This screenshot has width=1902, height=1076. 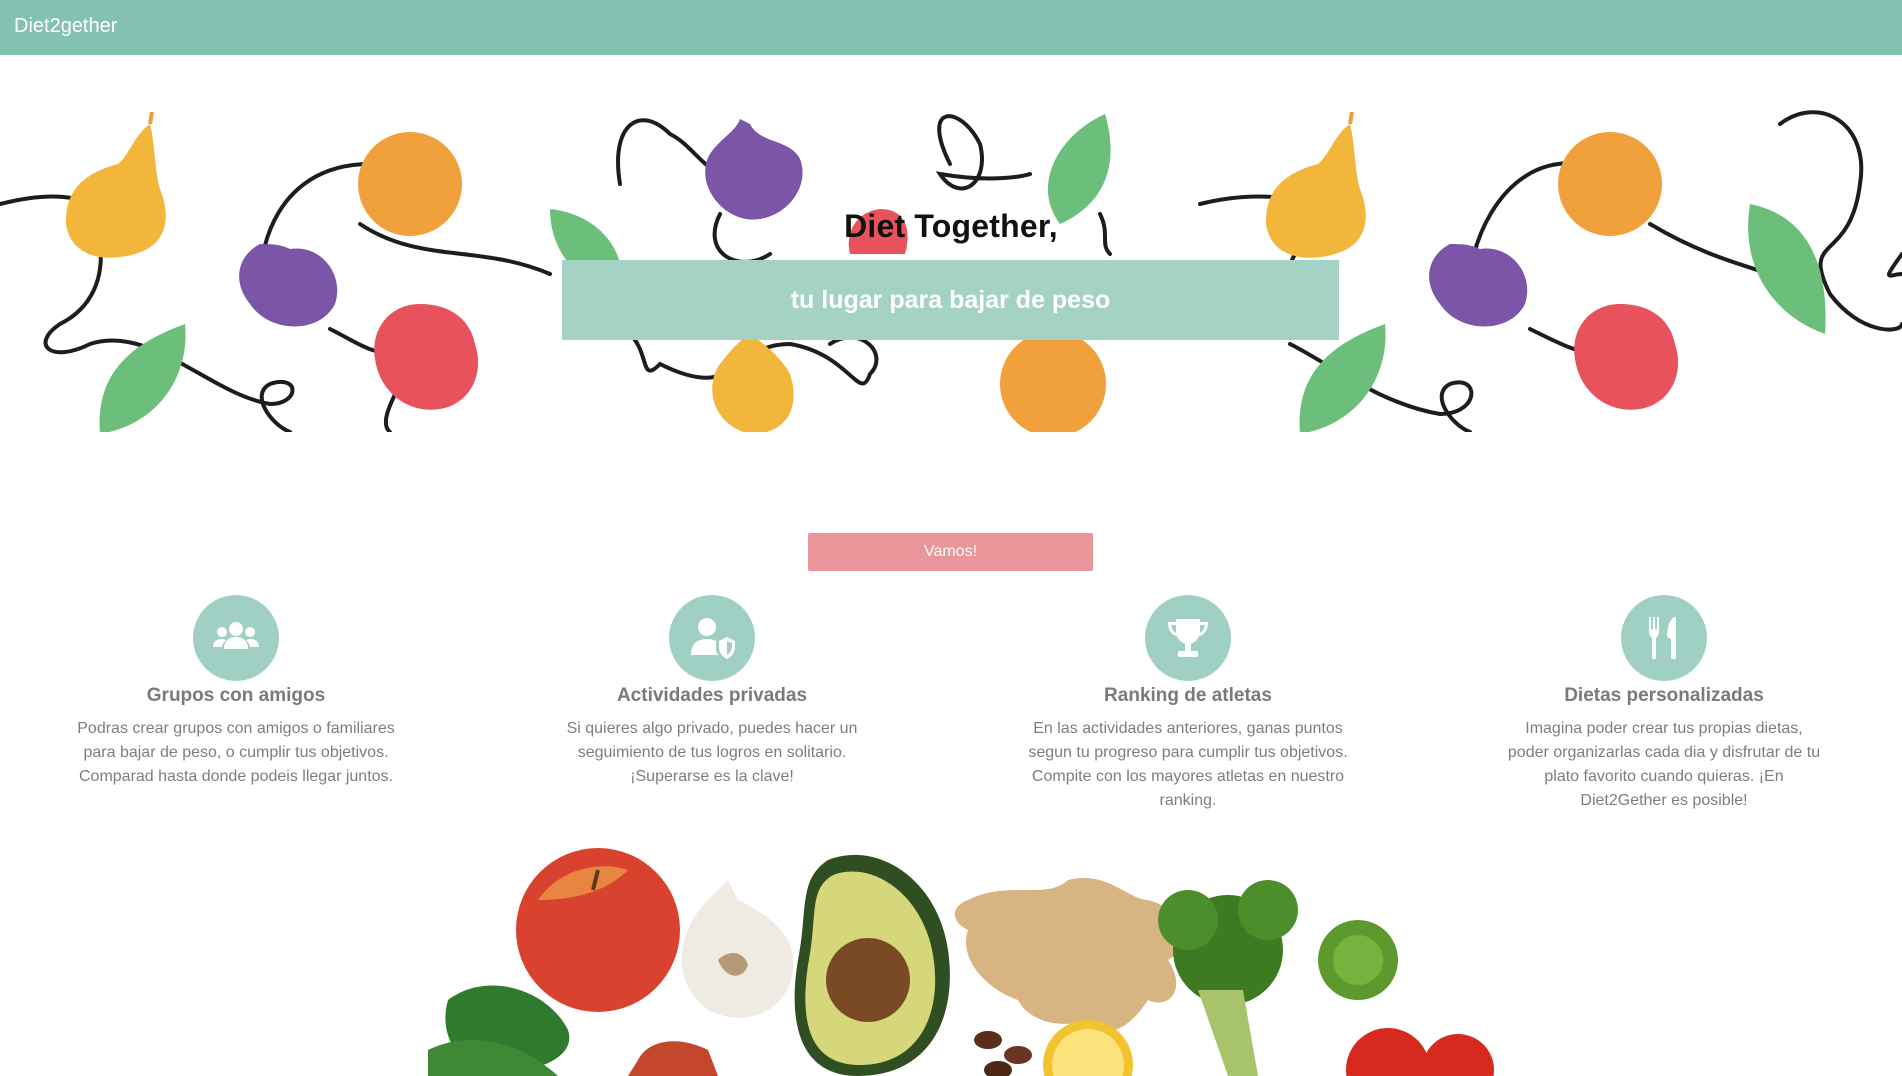 I want to click on user-shield-icon, so click(x=712, y=638).